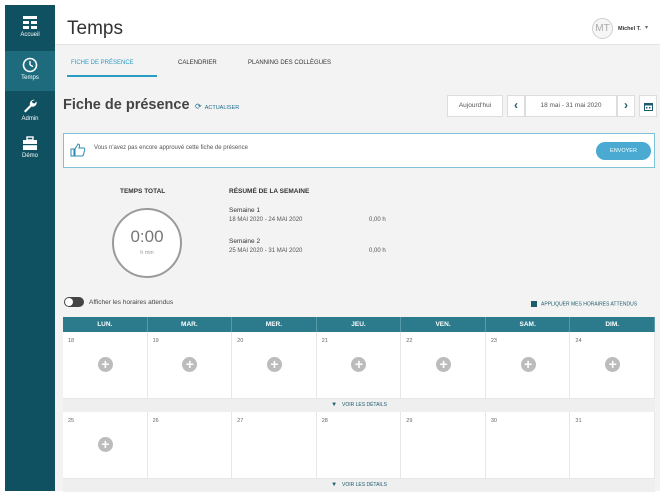  What do you see at coordinates (528, 445) in the screenshot?
I see `day-cell: 30` at bounding box center [528, 445].